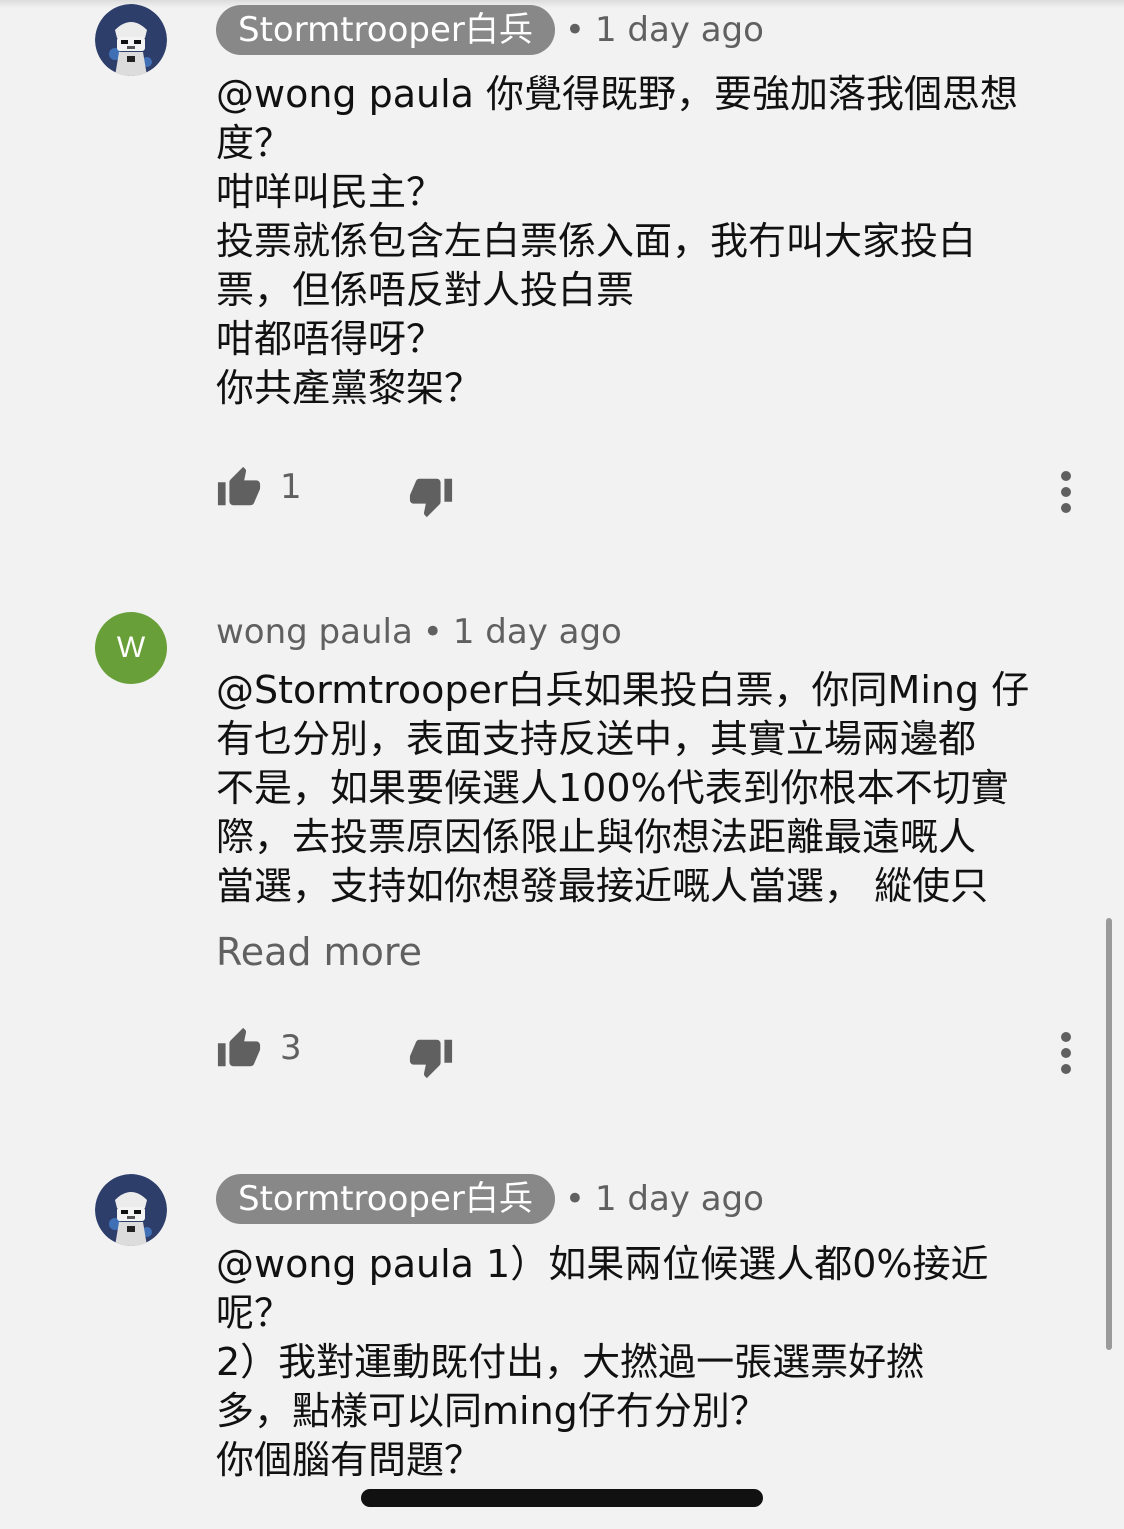 The width and height of the screenshot is (1124, 1529). Describe the element at coordinates (562, 1498) in the screenshot. I see `home-indicator` at that location.